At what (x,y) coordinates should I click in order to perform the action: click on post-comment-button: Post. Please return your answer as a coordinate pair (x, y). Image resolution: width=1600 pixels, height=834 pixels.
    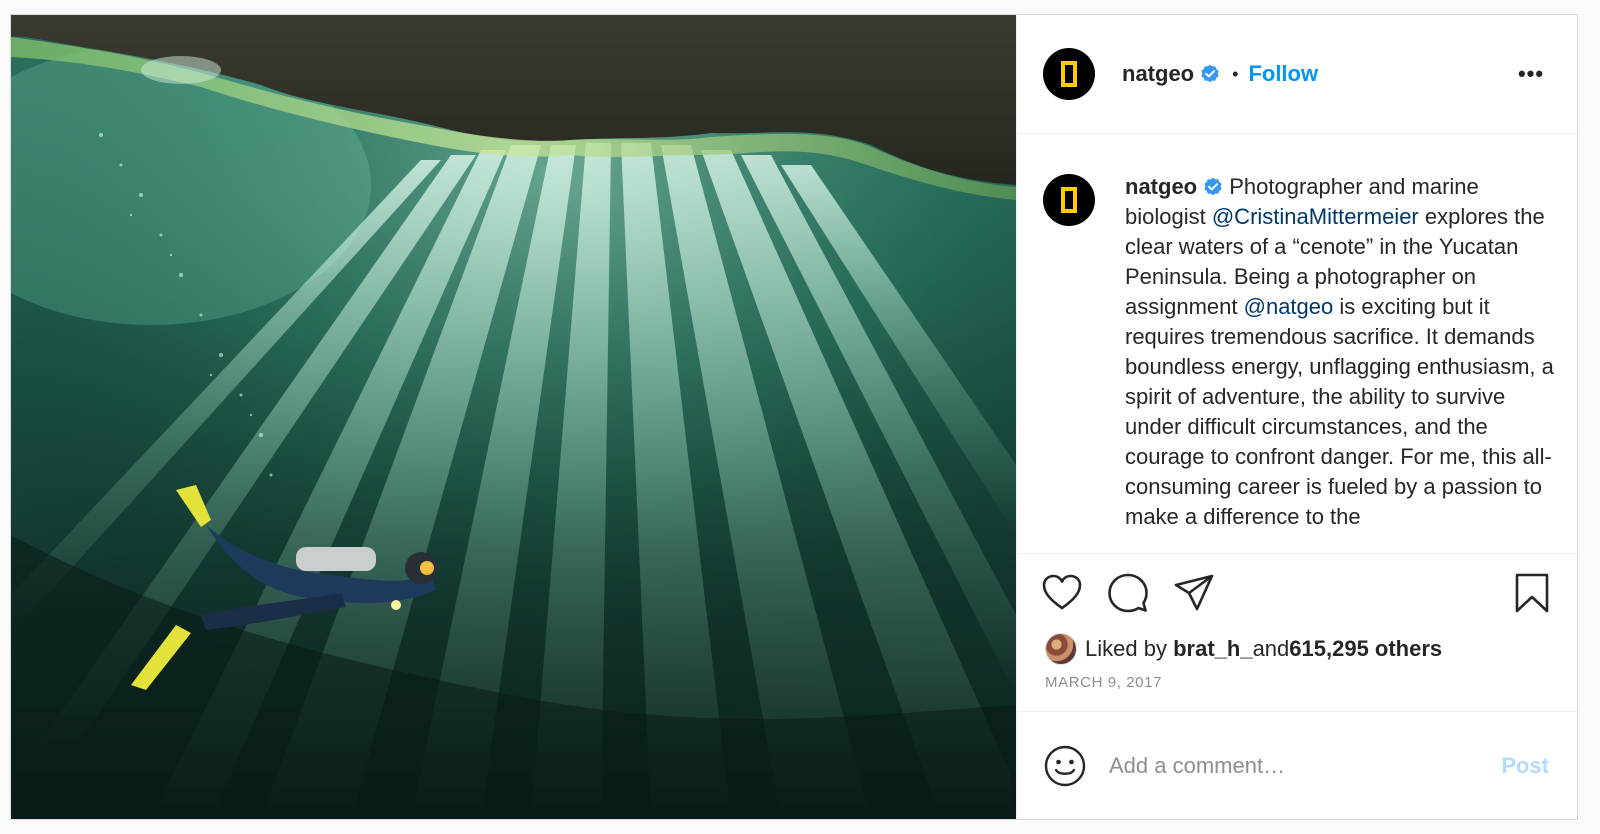
    Looking at the image, I should click on (1525, 766).